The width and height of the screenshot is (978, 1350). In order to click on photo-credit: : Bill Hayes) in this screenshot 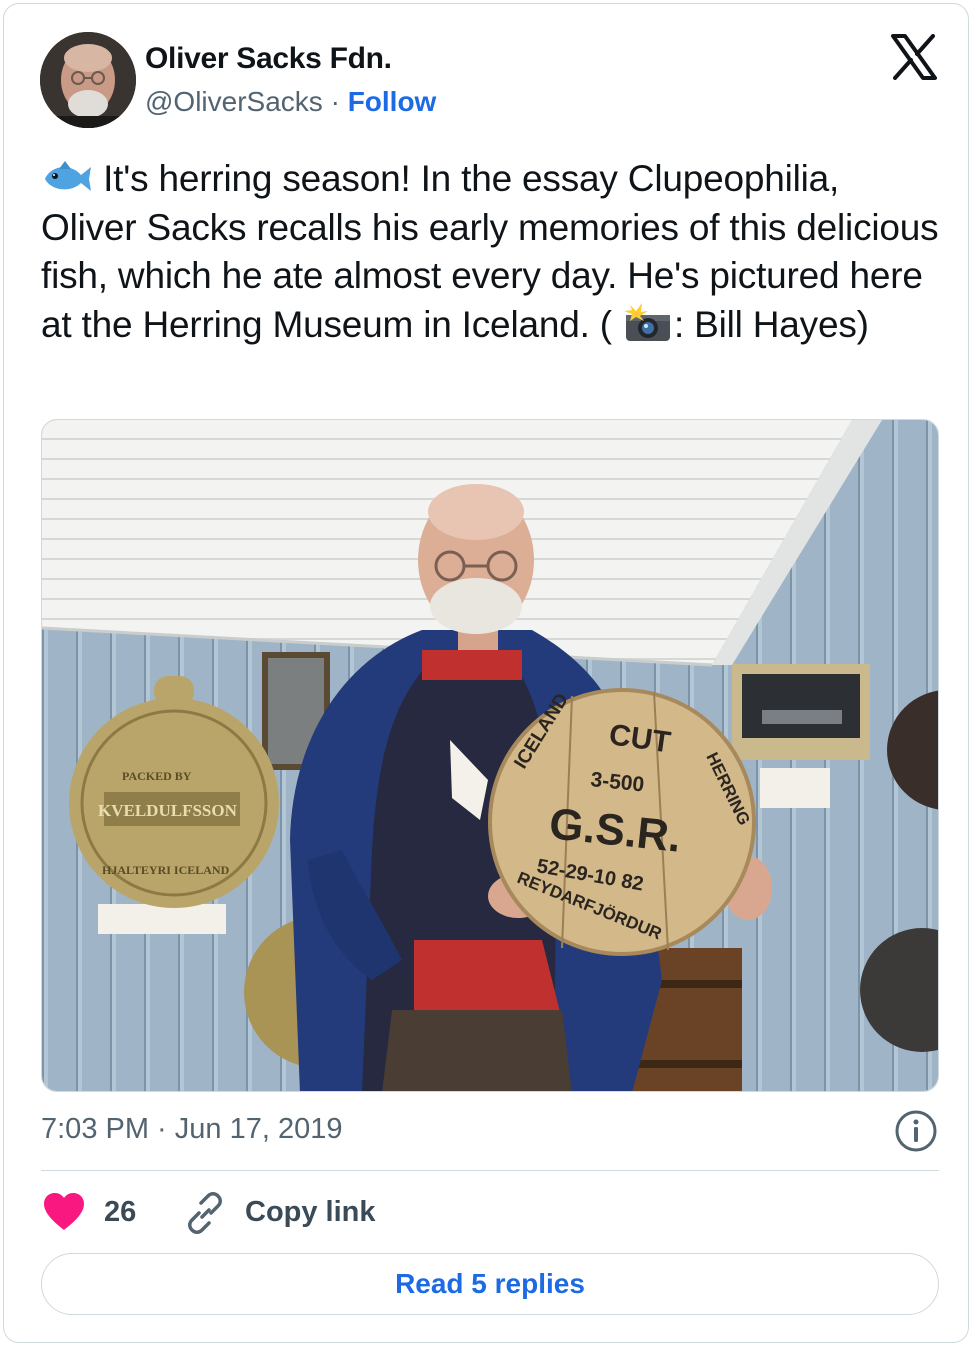, I will do `click(771, 324)`.